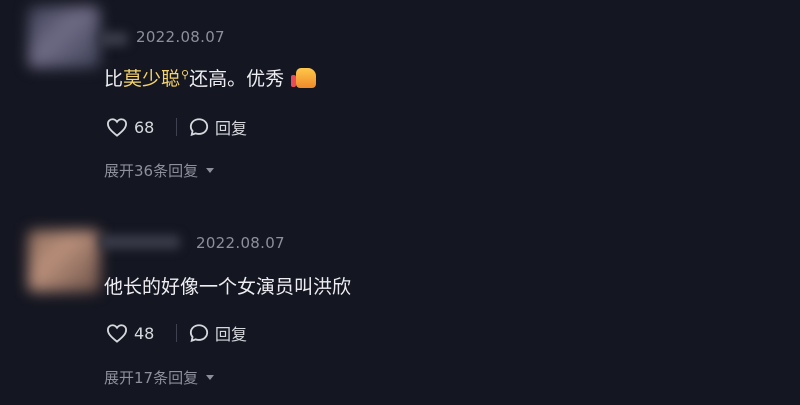  I want to click on comment-text-suffix: 还高。优秀, so click(237, 79).